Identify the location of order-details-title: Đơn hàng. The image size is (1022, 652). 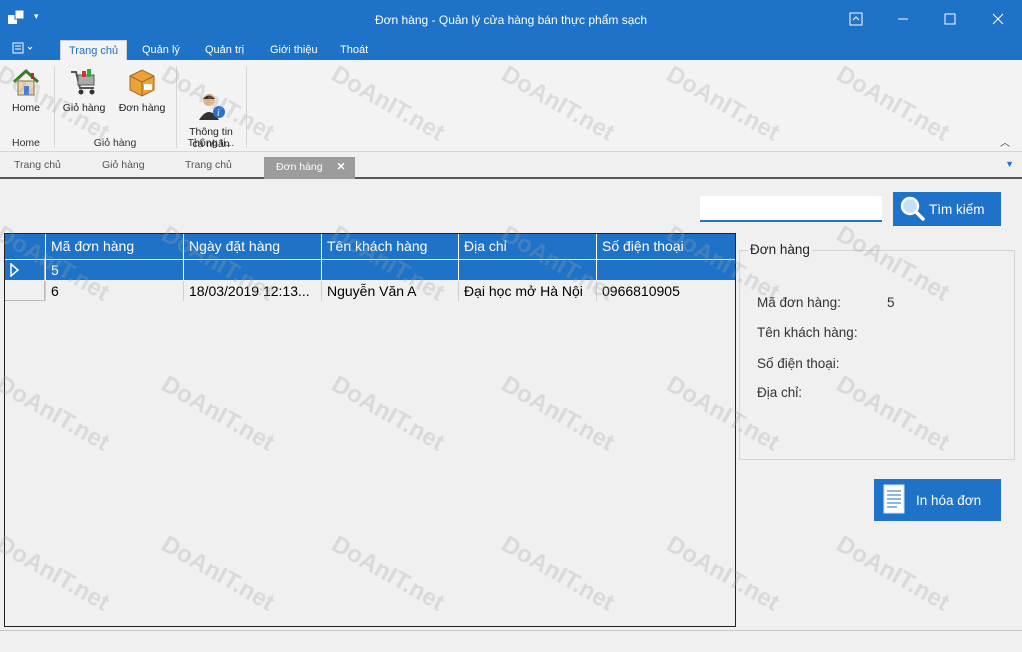
(780, 249).